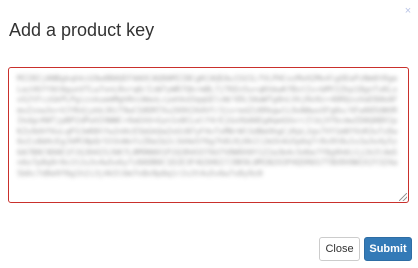 The height and width of the screenshot is (268, 418). Describe the element at coordinates (388, 249) in the screenshot. I see `submit-button: Submit` at that location.